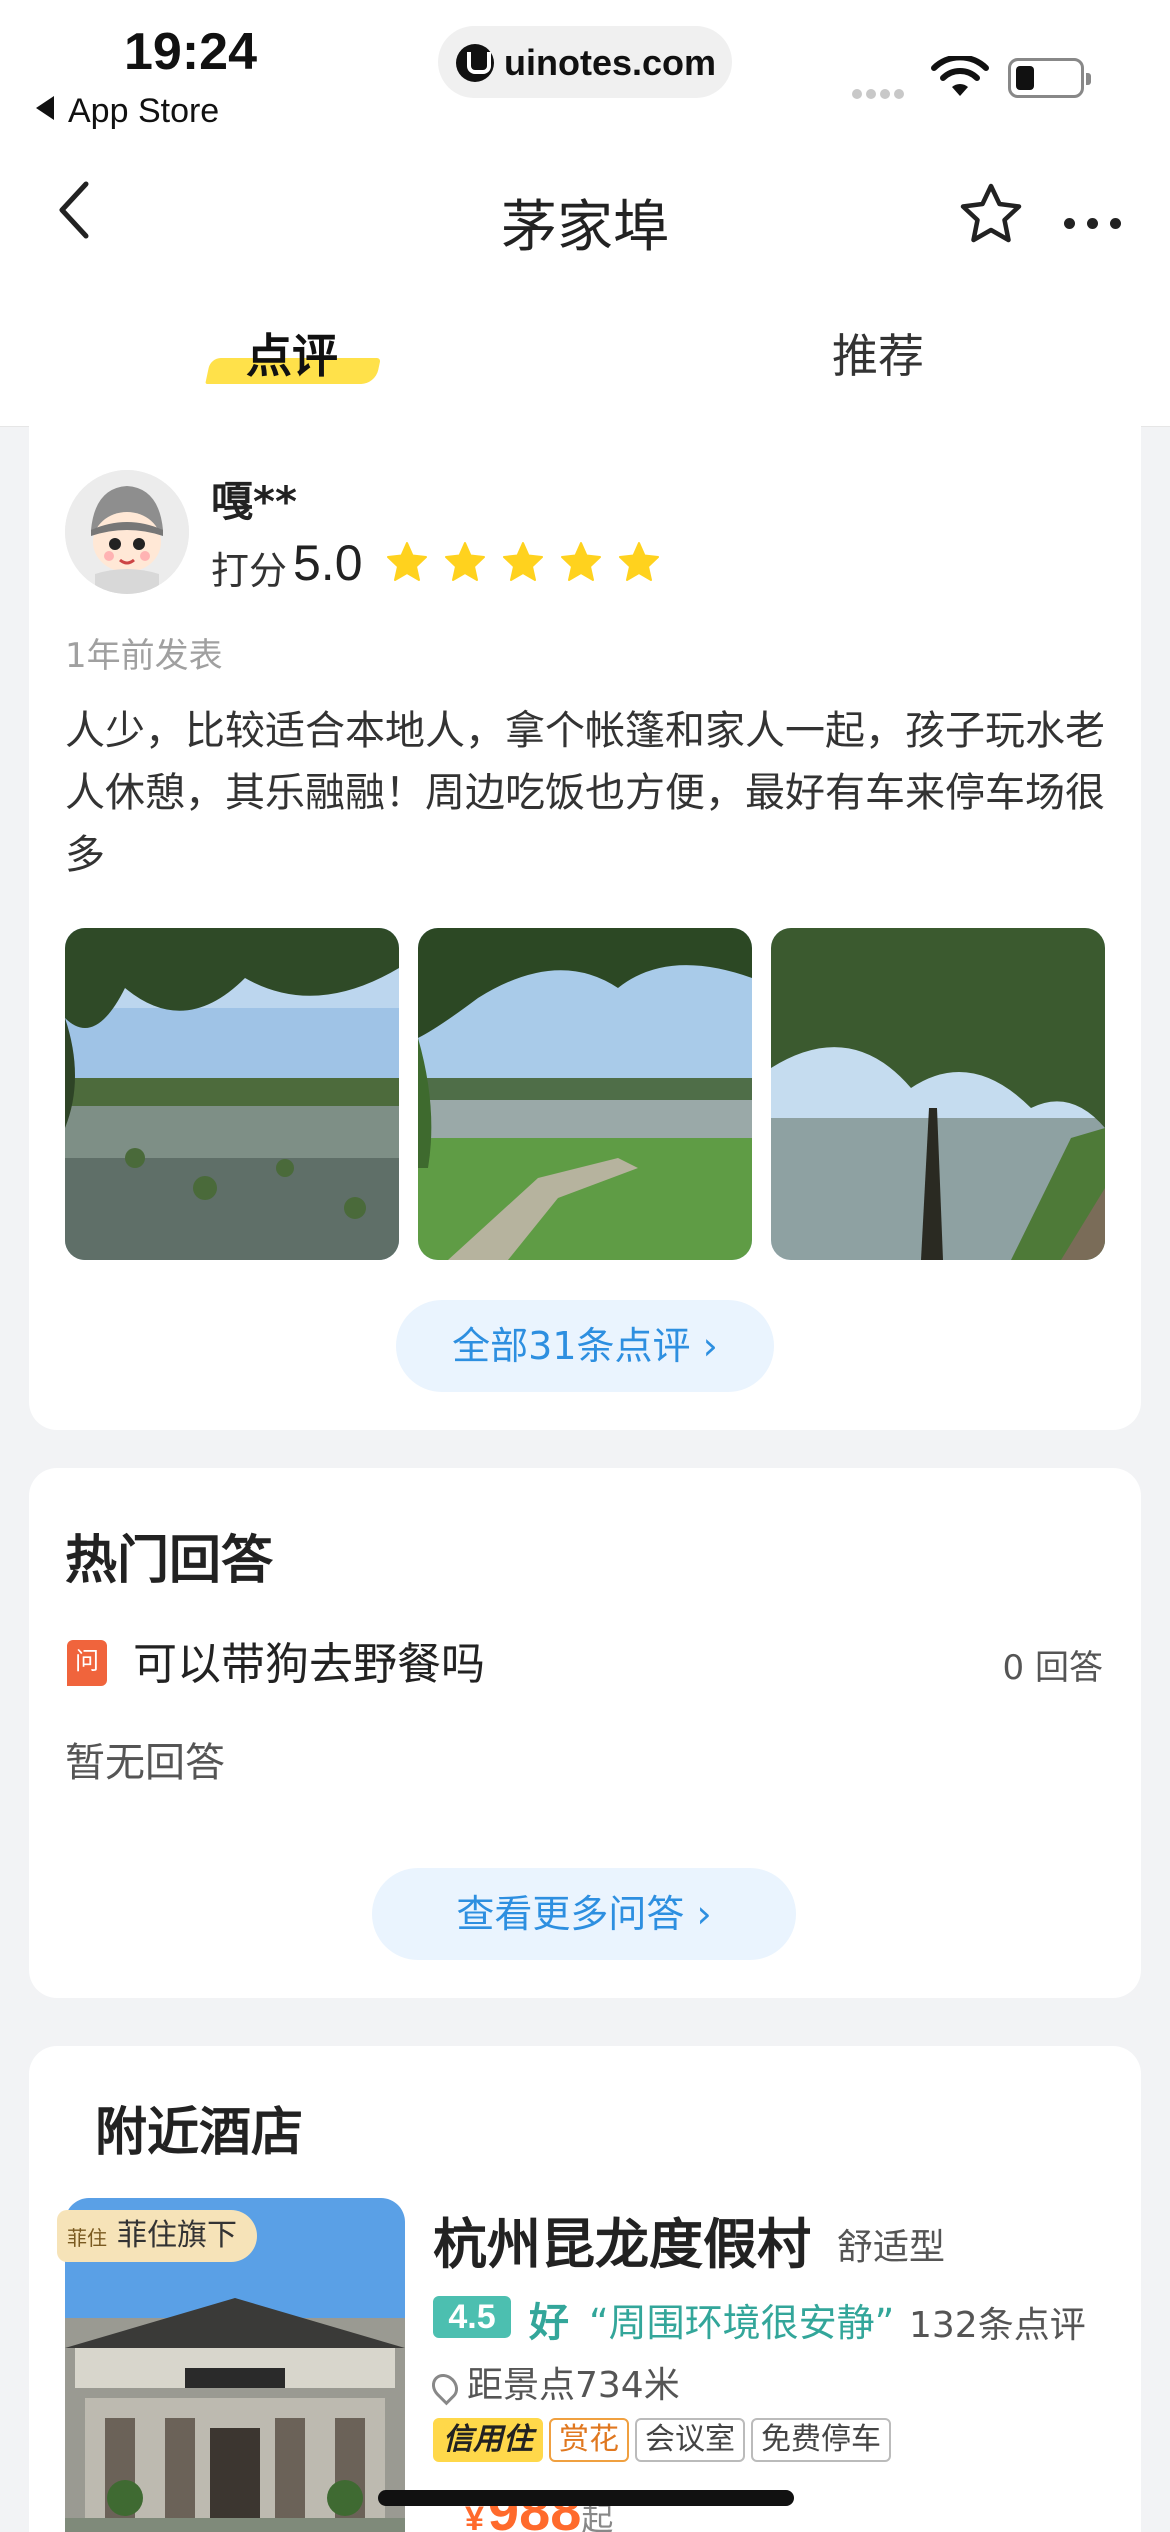  What do you see at coordinates (742, 2323) in the screenshot?
I see `hotel-quote: “周围环境很安静”` at bounding box center [742, 2323].